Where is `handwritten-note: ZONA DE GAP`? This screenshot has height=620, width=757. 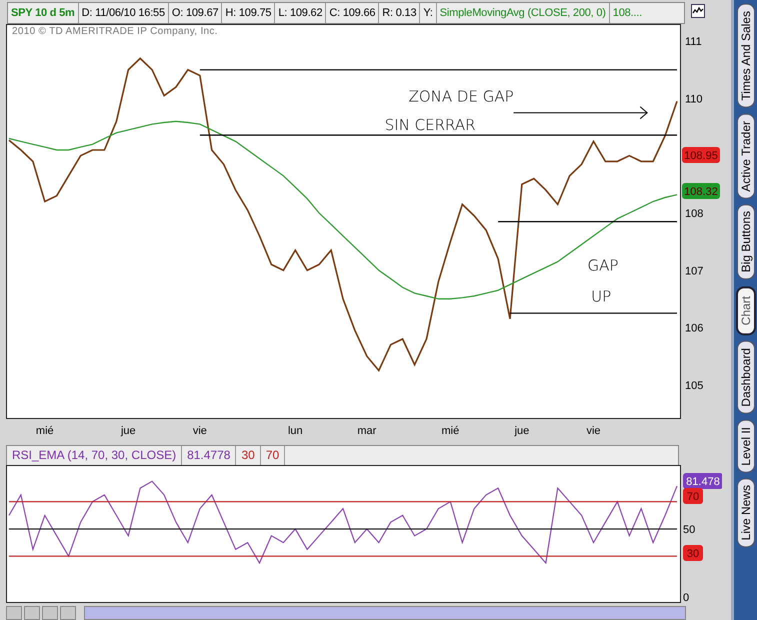 handwritten-note: ZONA DE GAP is located at coordinates (461, 96).